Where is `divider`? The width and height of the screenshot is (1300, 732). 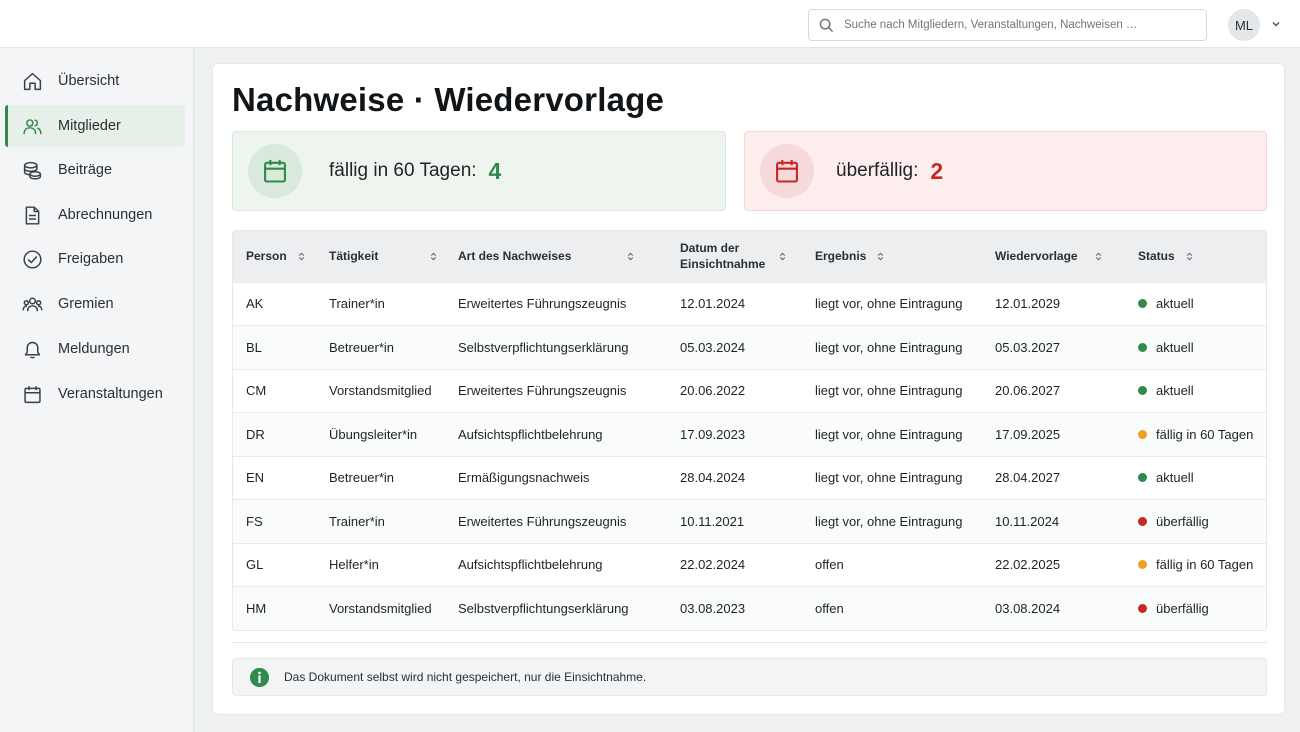 divider is located at coordinates (749, 642).